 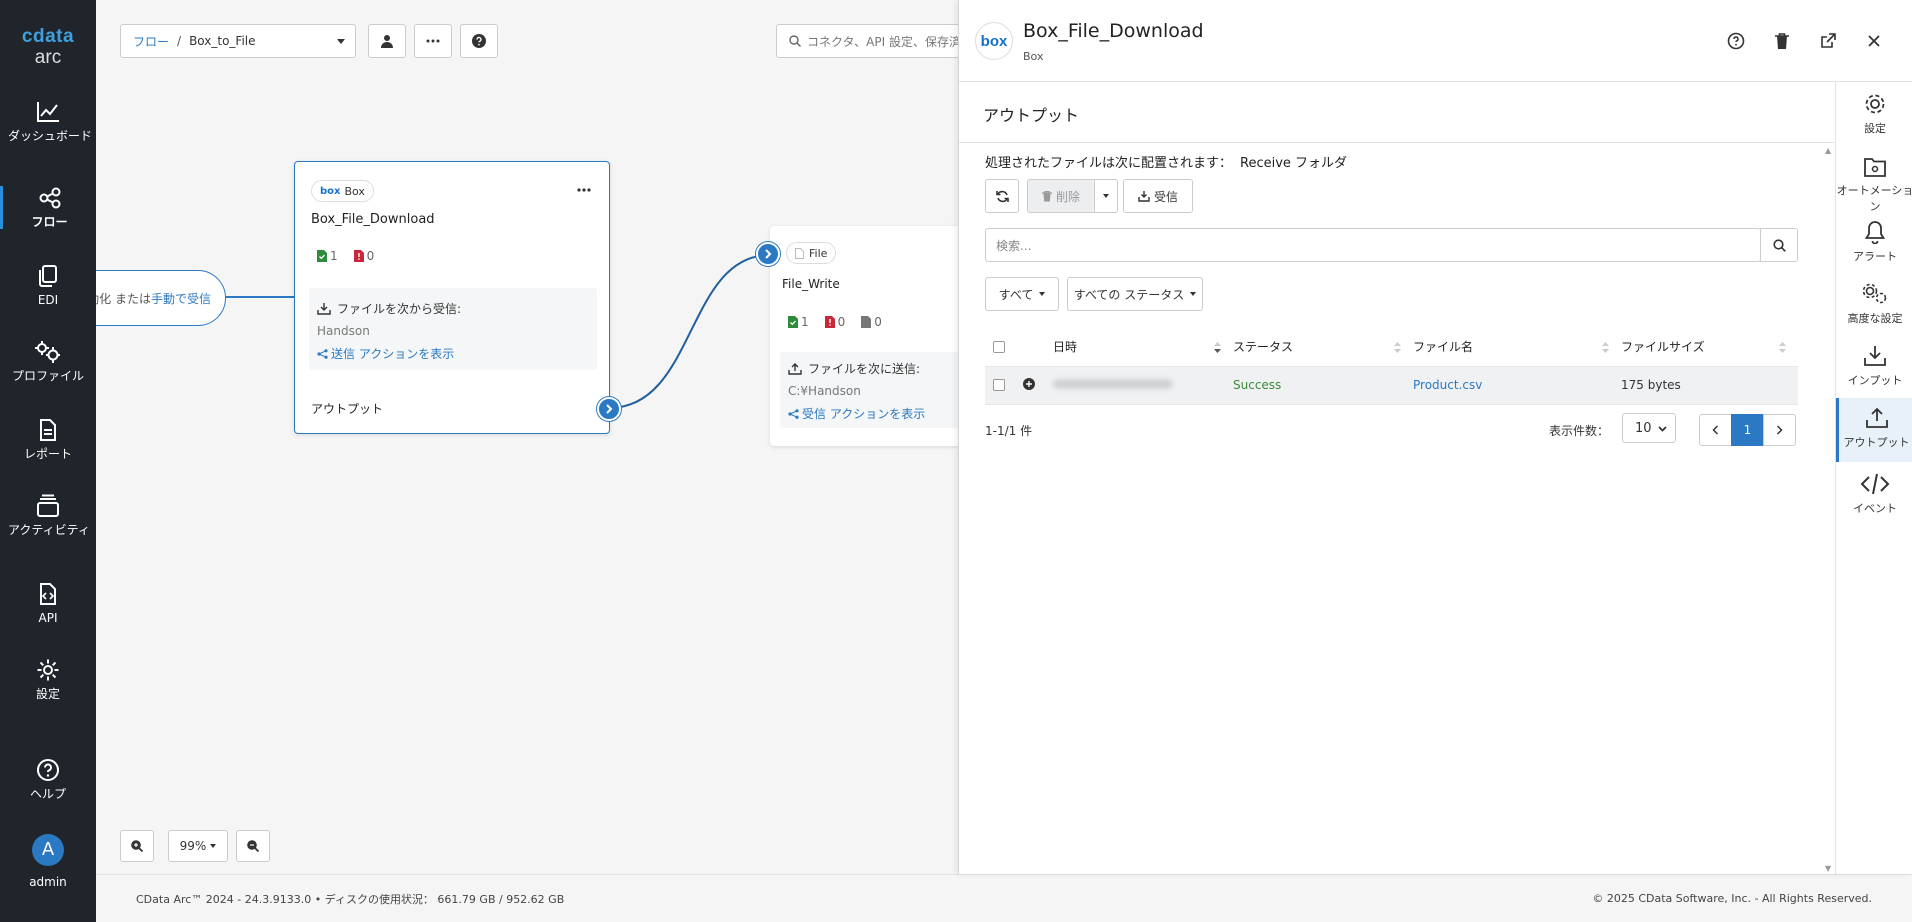 I want to click on trash-icon, so click(x=1046, y=195).